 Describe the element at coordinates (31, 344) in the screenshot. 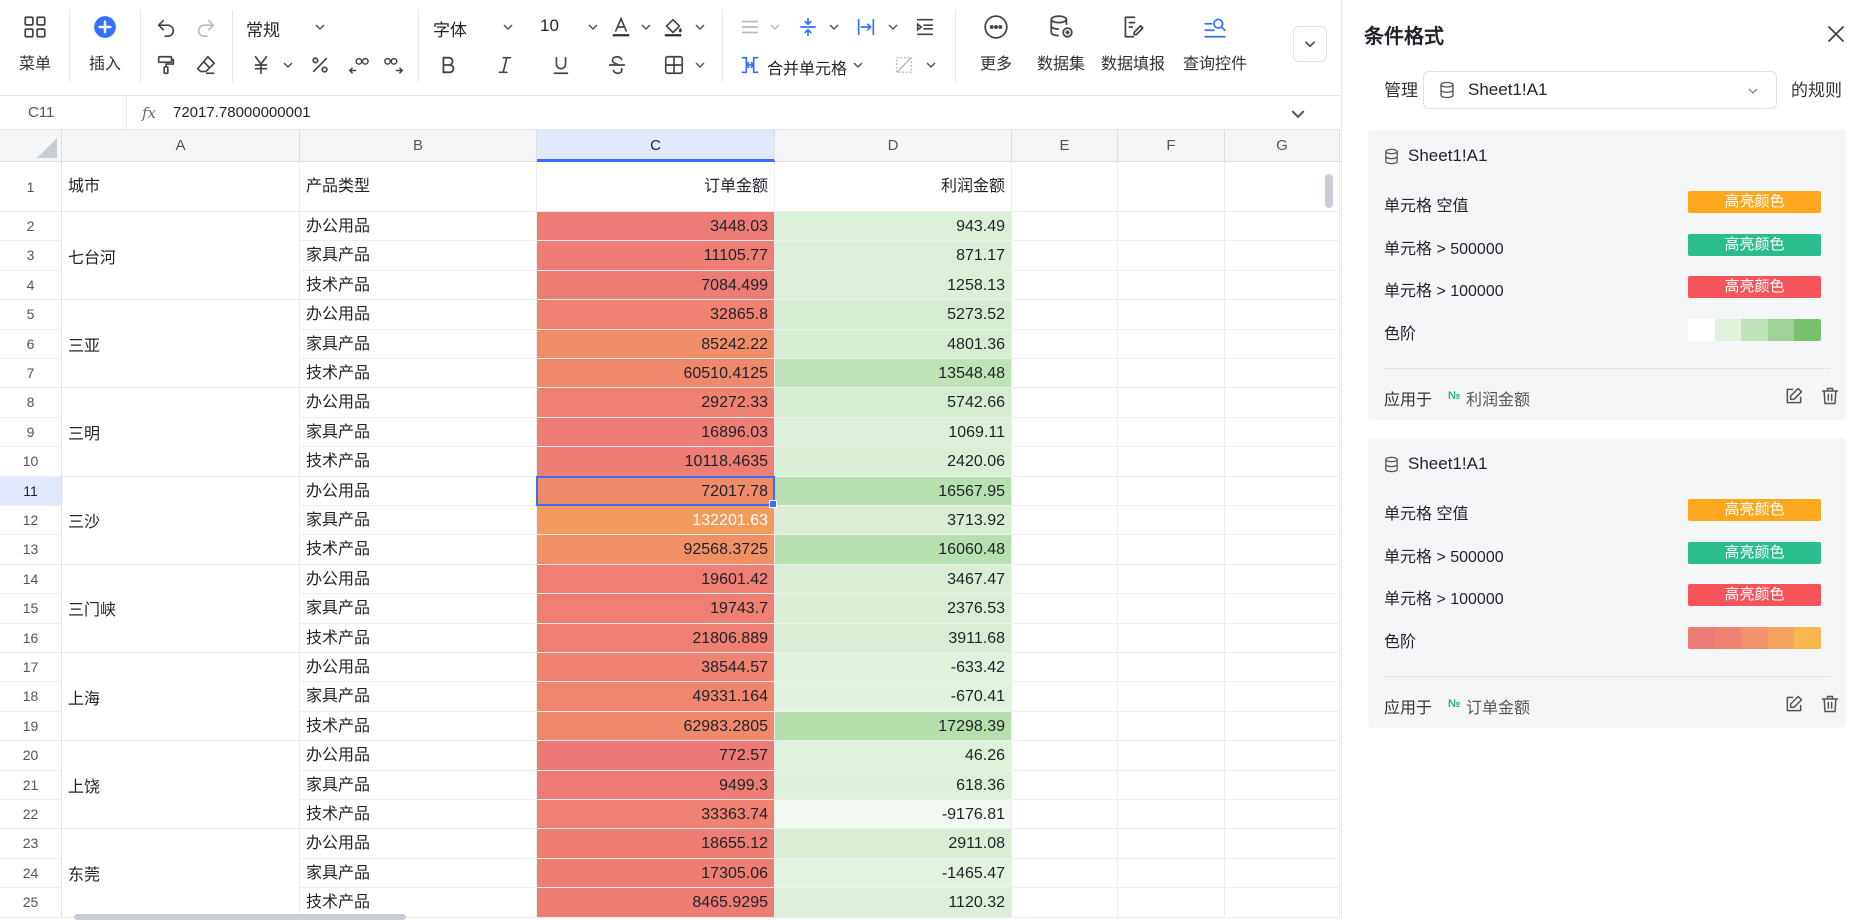

I see `row-header: 6` at that location.